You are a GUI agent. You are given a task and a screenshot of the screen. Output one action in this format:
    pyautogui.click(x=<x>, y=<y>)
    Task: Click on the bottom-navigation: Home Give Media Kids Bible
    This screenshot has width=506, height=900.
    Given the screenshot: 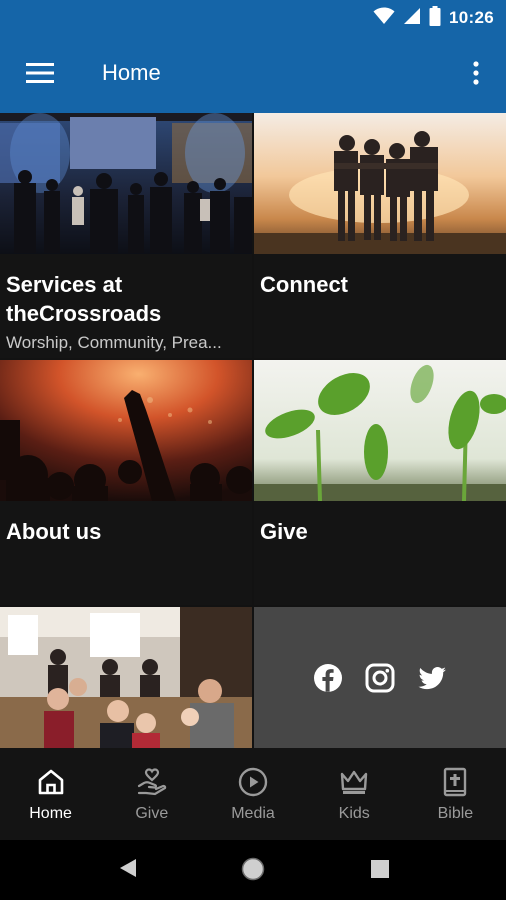 What is the action you would take?
    pyautogui.click(x=253, y=794)
    